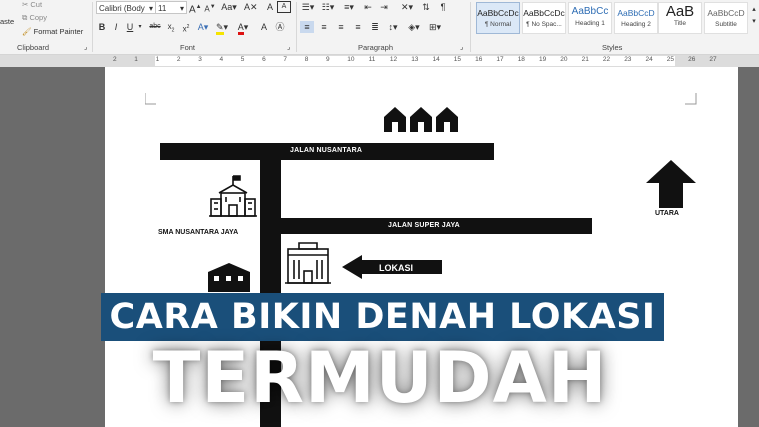 This screenshot has width=759, height=427. Describe the element at coordinates (328, 7) in the screenshot. I see `numbering-icon: ☷▾` at that location.